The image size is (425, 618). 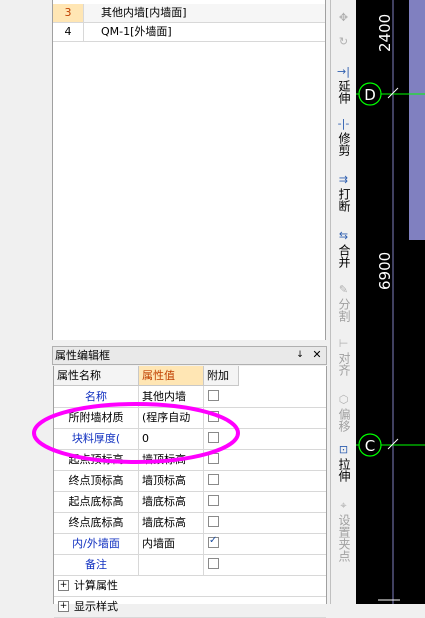 I want to click on list-item-number: 3, so click(x=68, y=13).